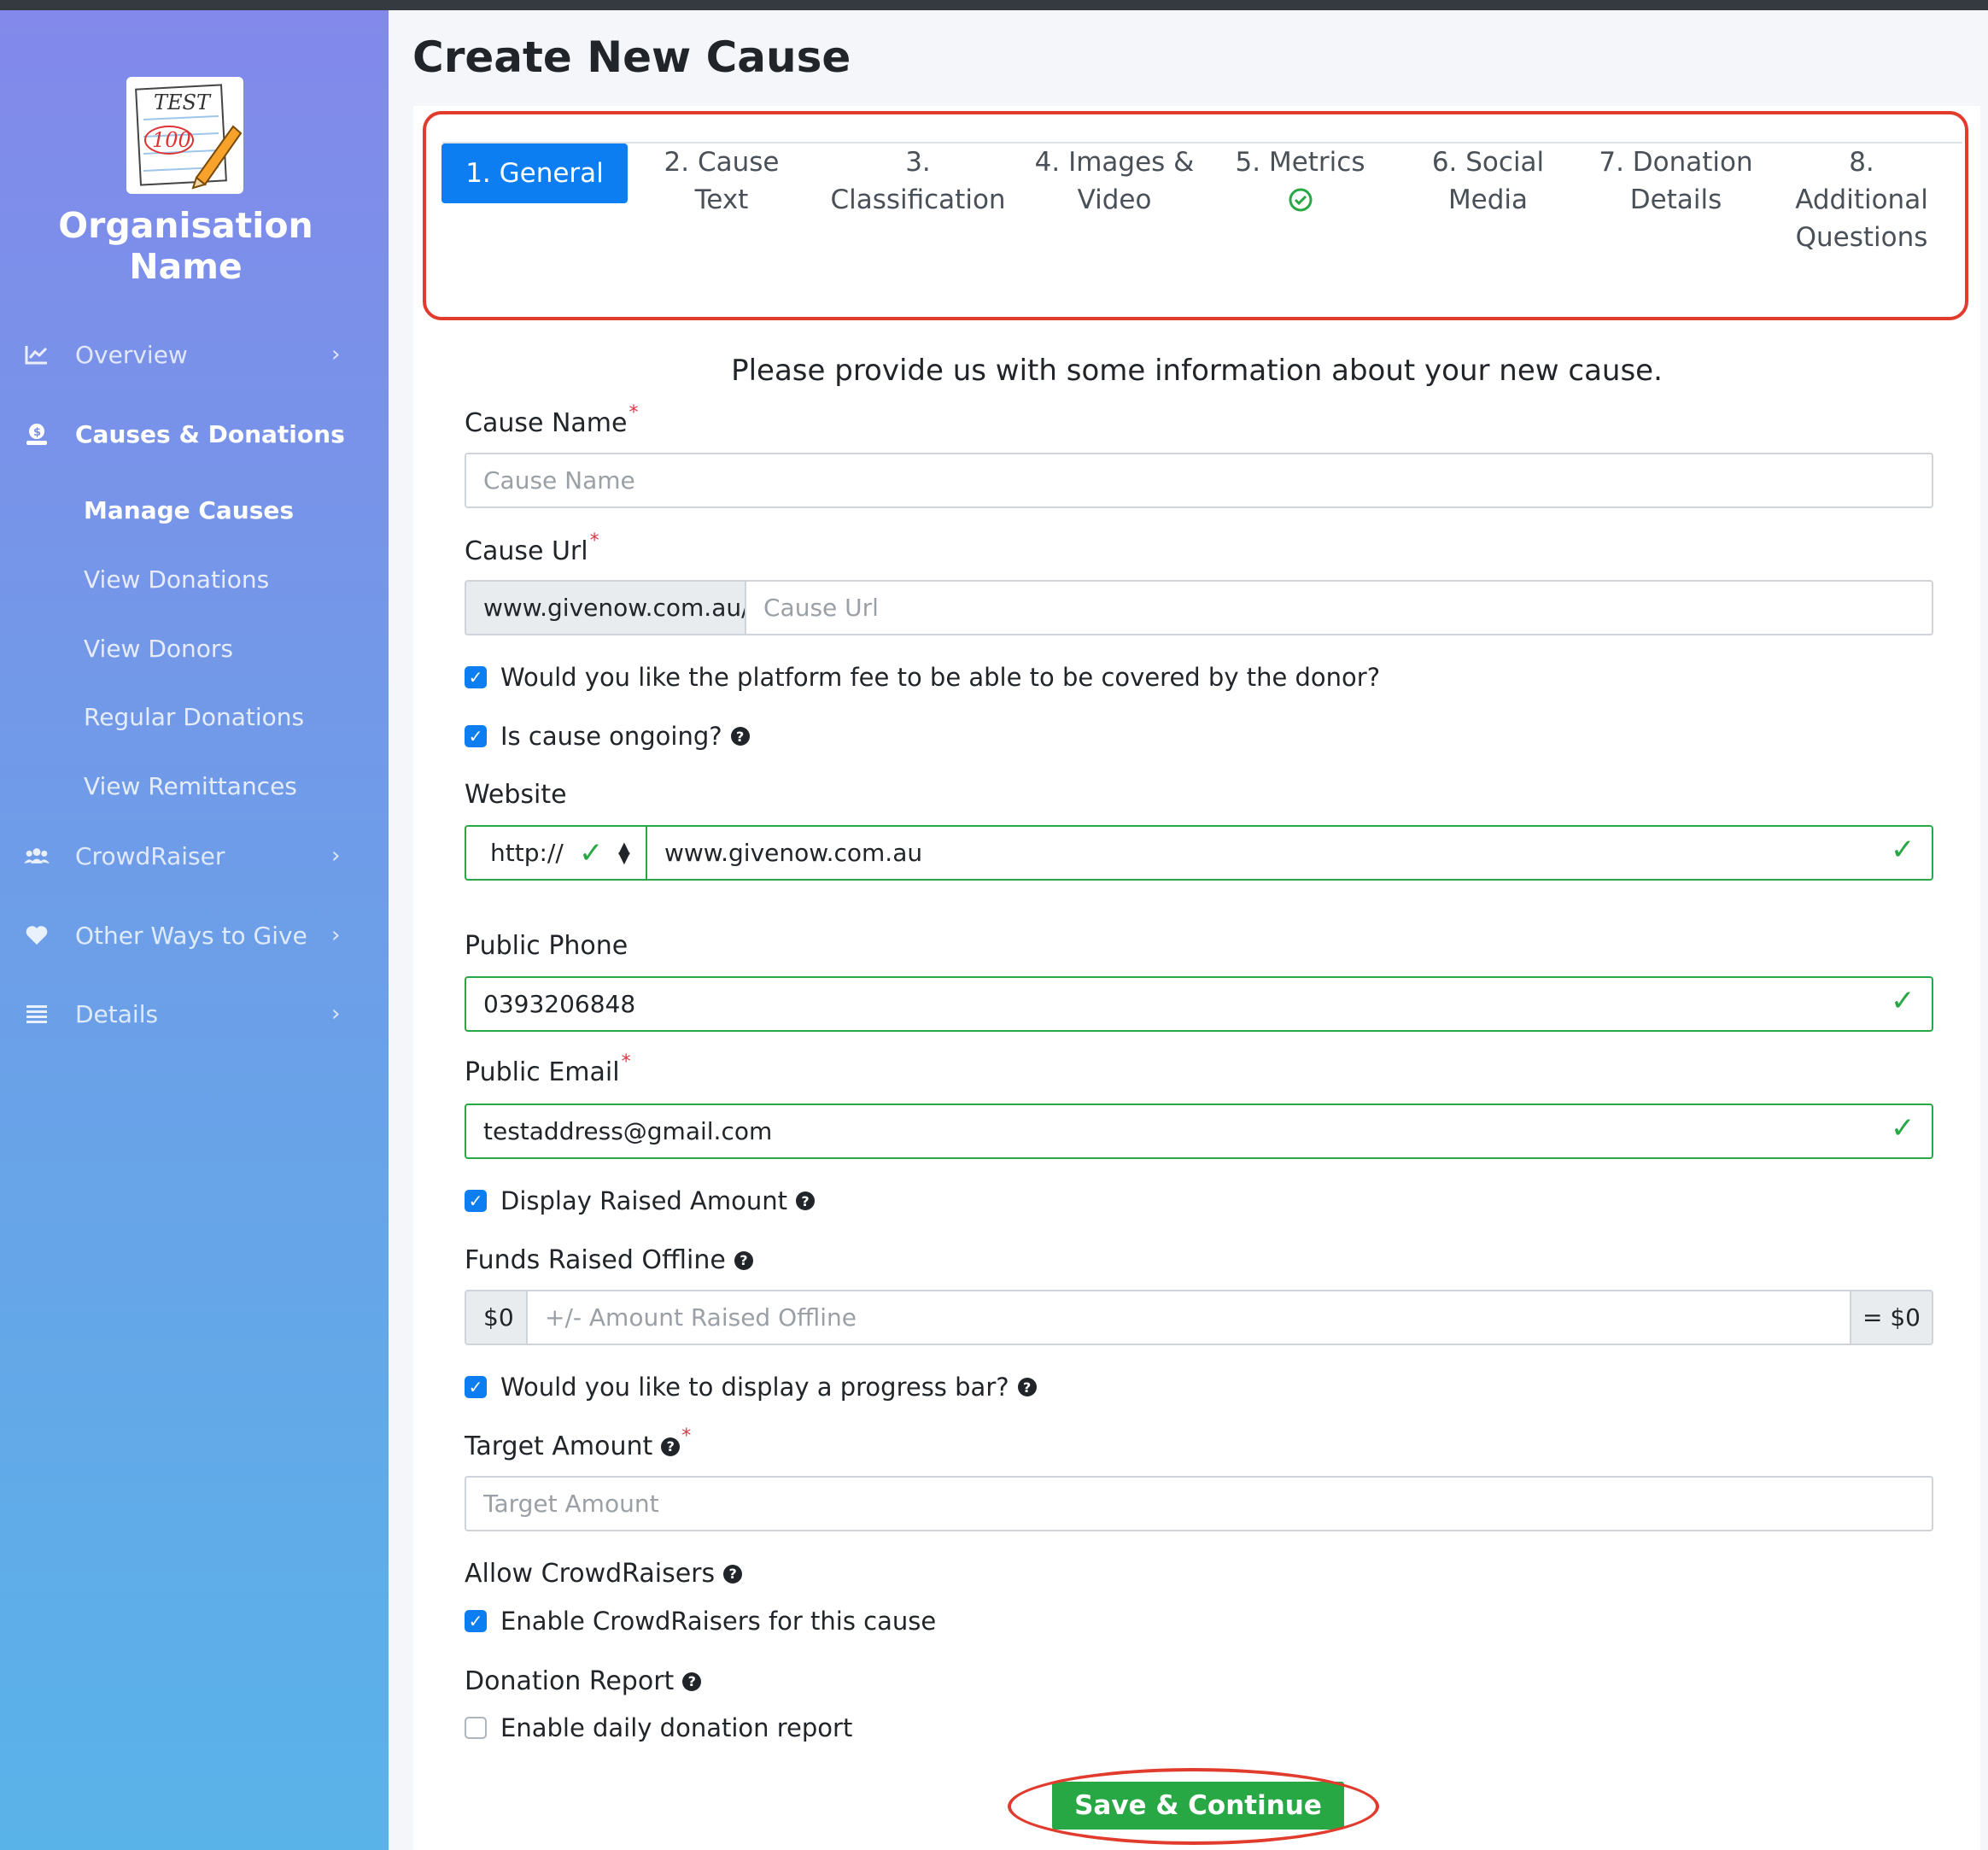 This screenshot has width=1988, height=1850. Describe the element at coordinates (676, 1727) in the screenshot. I see `checkbox-label: Enable daily donation report` at that location.